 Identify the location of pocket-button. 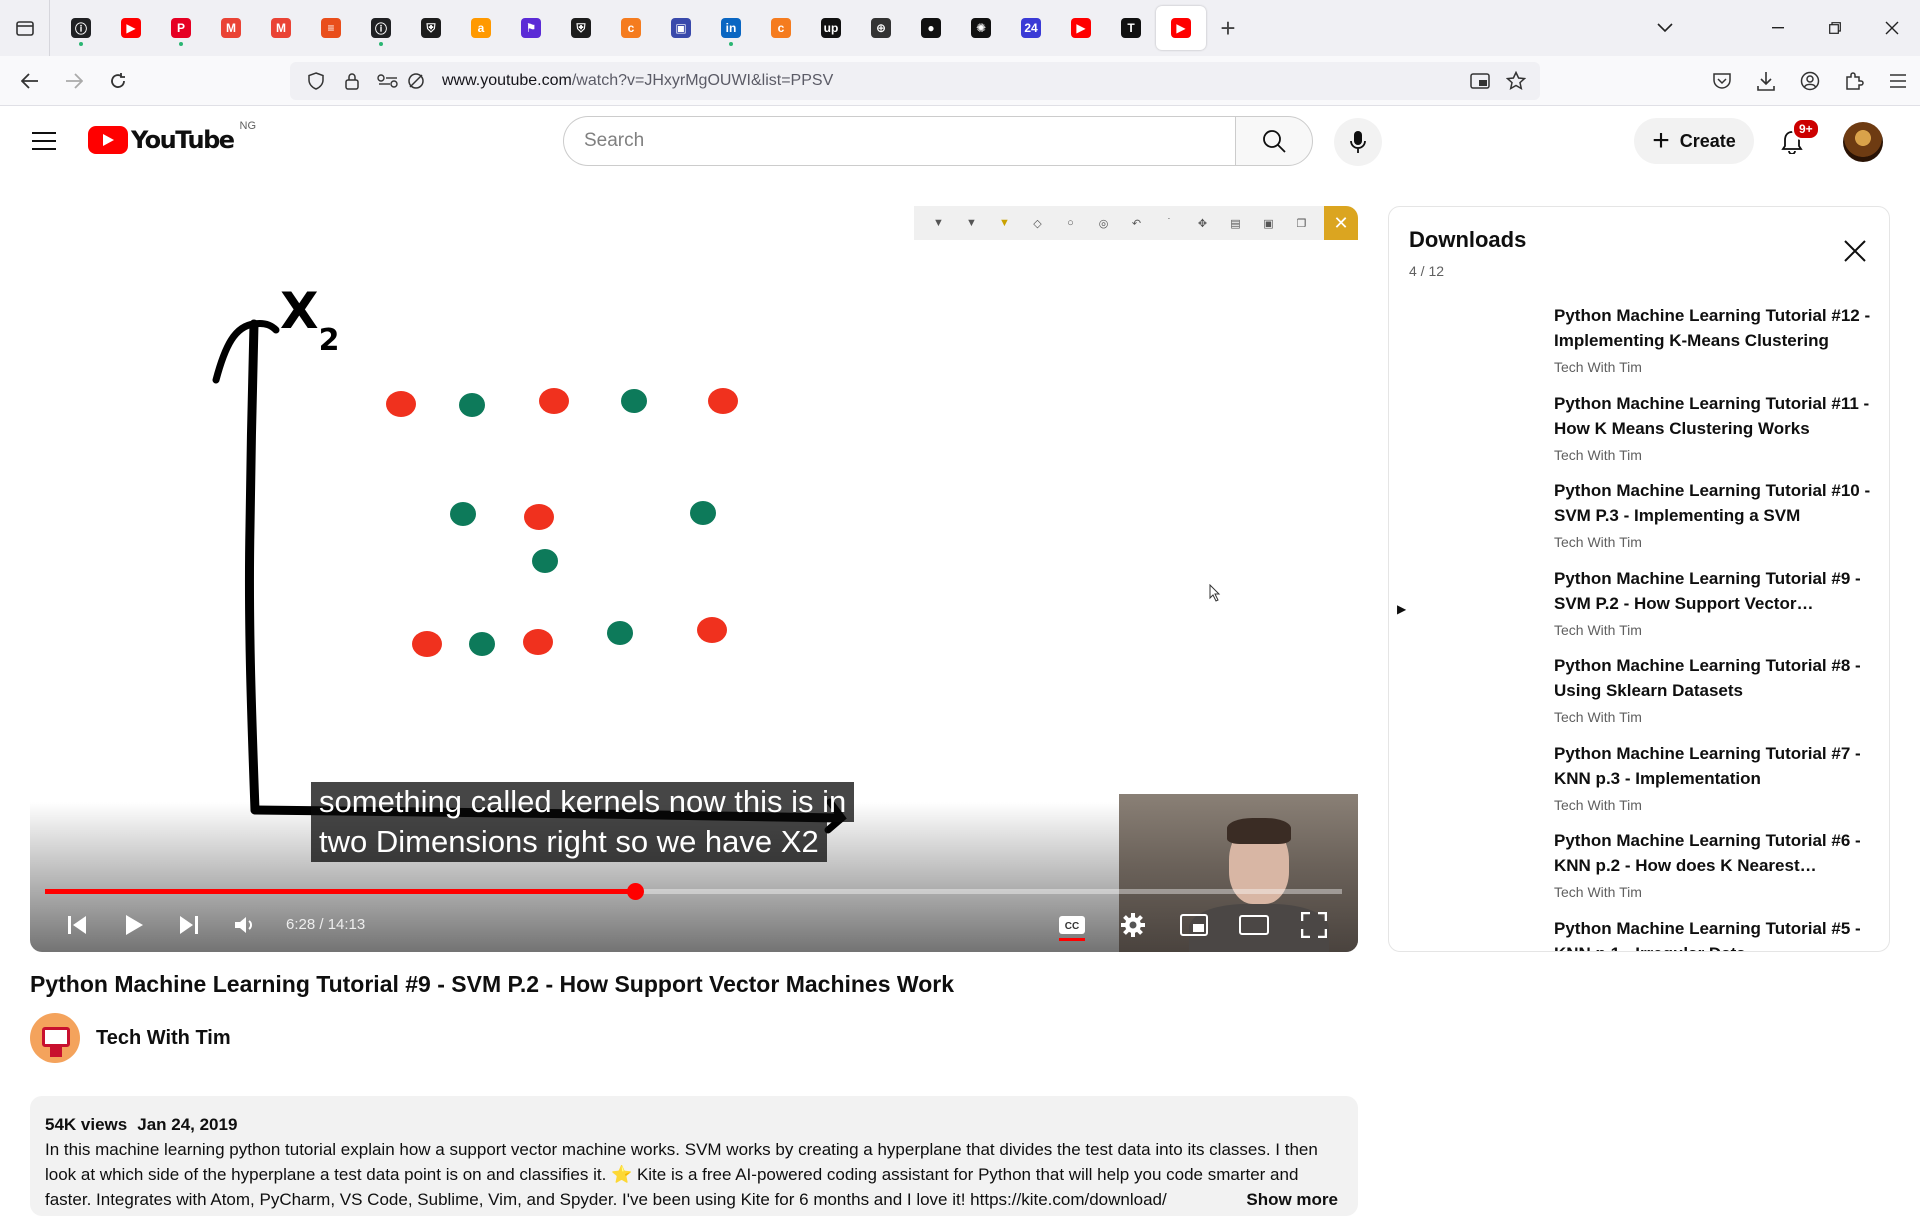
(1722, 81).